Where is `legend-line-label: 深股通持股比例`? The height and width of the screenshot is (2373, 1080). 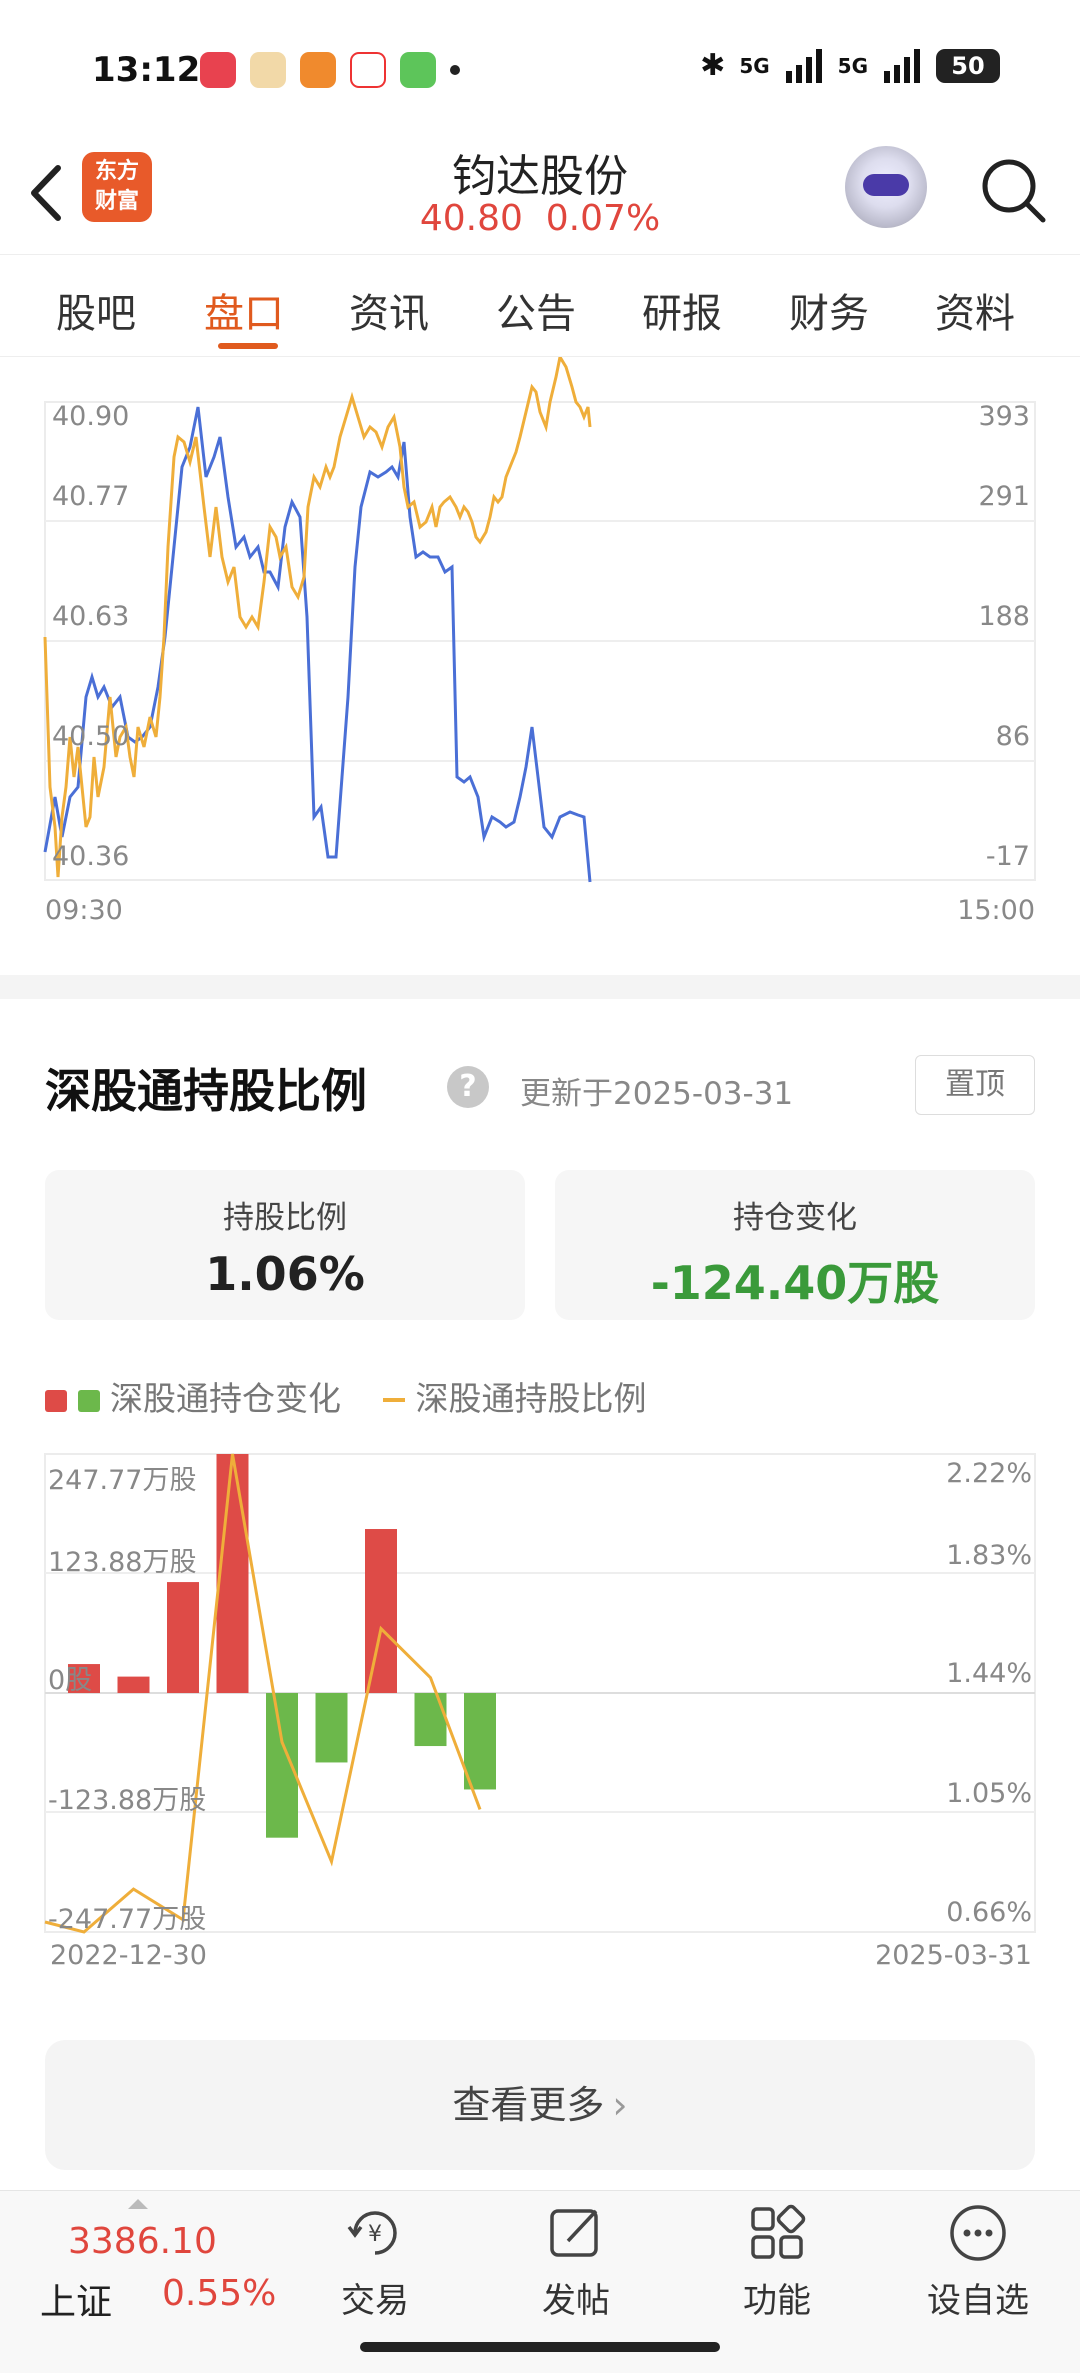 legend-line-label: 深股通持股比例 is located at coordinates (531, 1398).